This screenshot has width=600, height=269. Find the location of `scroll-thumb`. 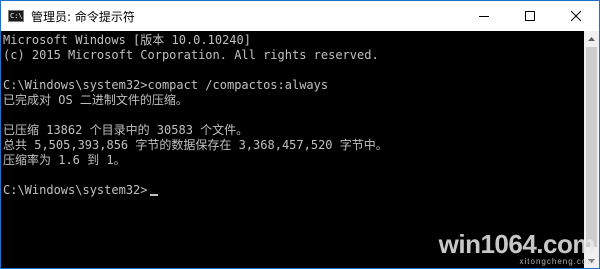

scroll-thumb is located at coordinates (591, 147).